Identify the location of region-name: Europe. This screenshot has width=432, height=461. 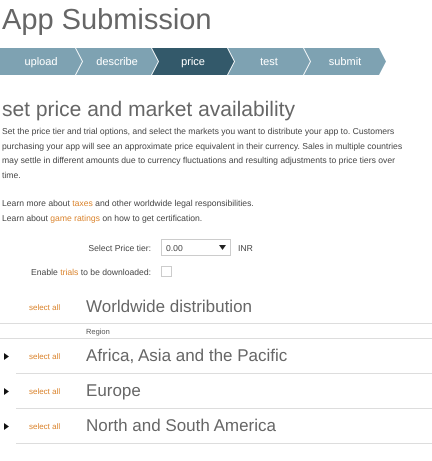
(113, 391).